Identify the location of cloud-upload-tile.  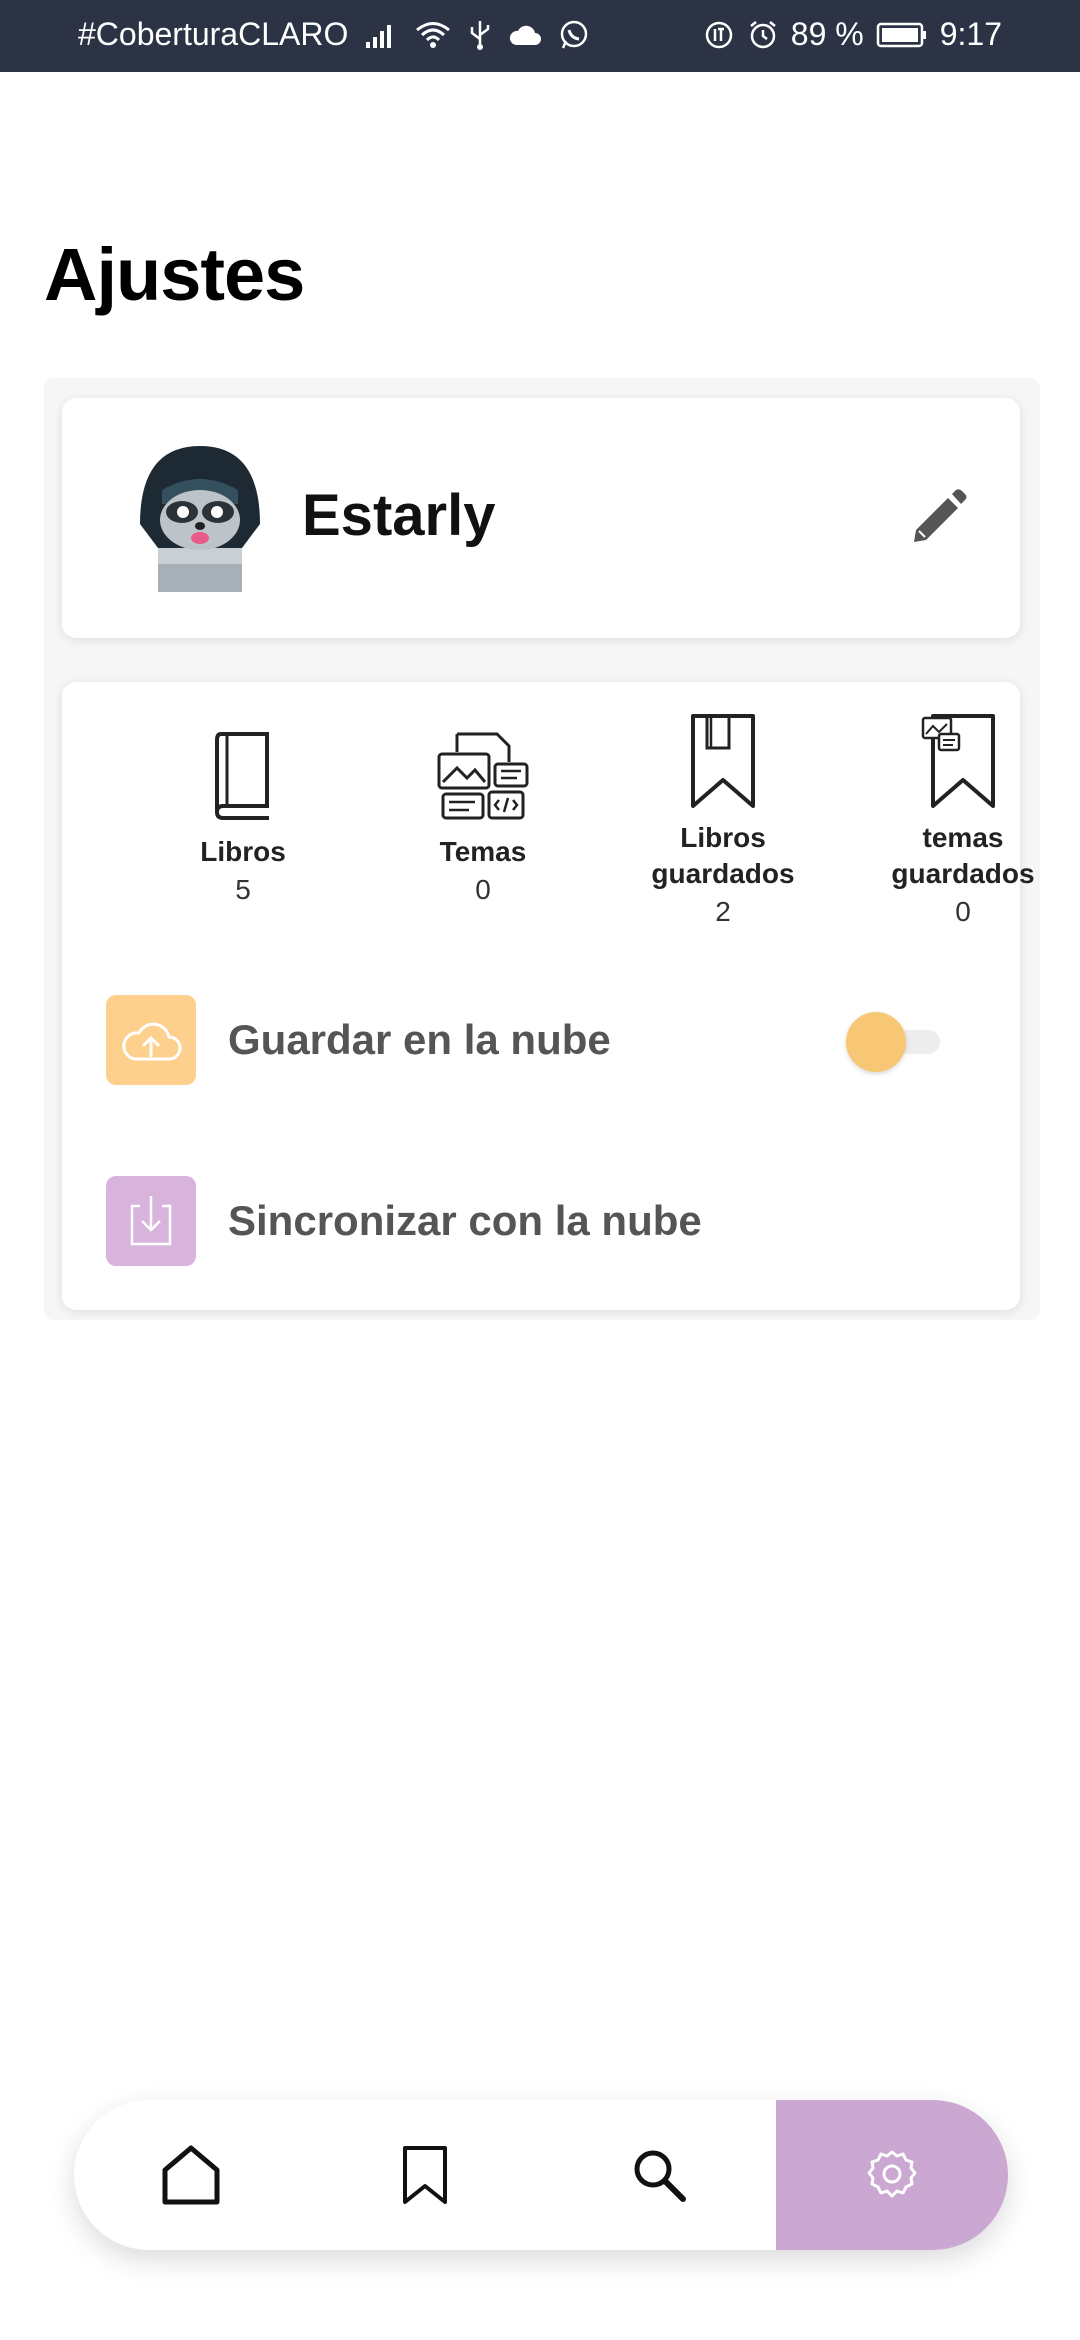
(151, 1040).